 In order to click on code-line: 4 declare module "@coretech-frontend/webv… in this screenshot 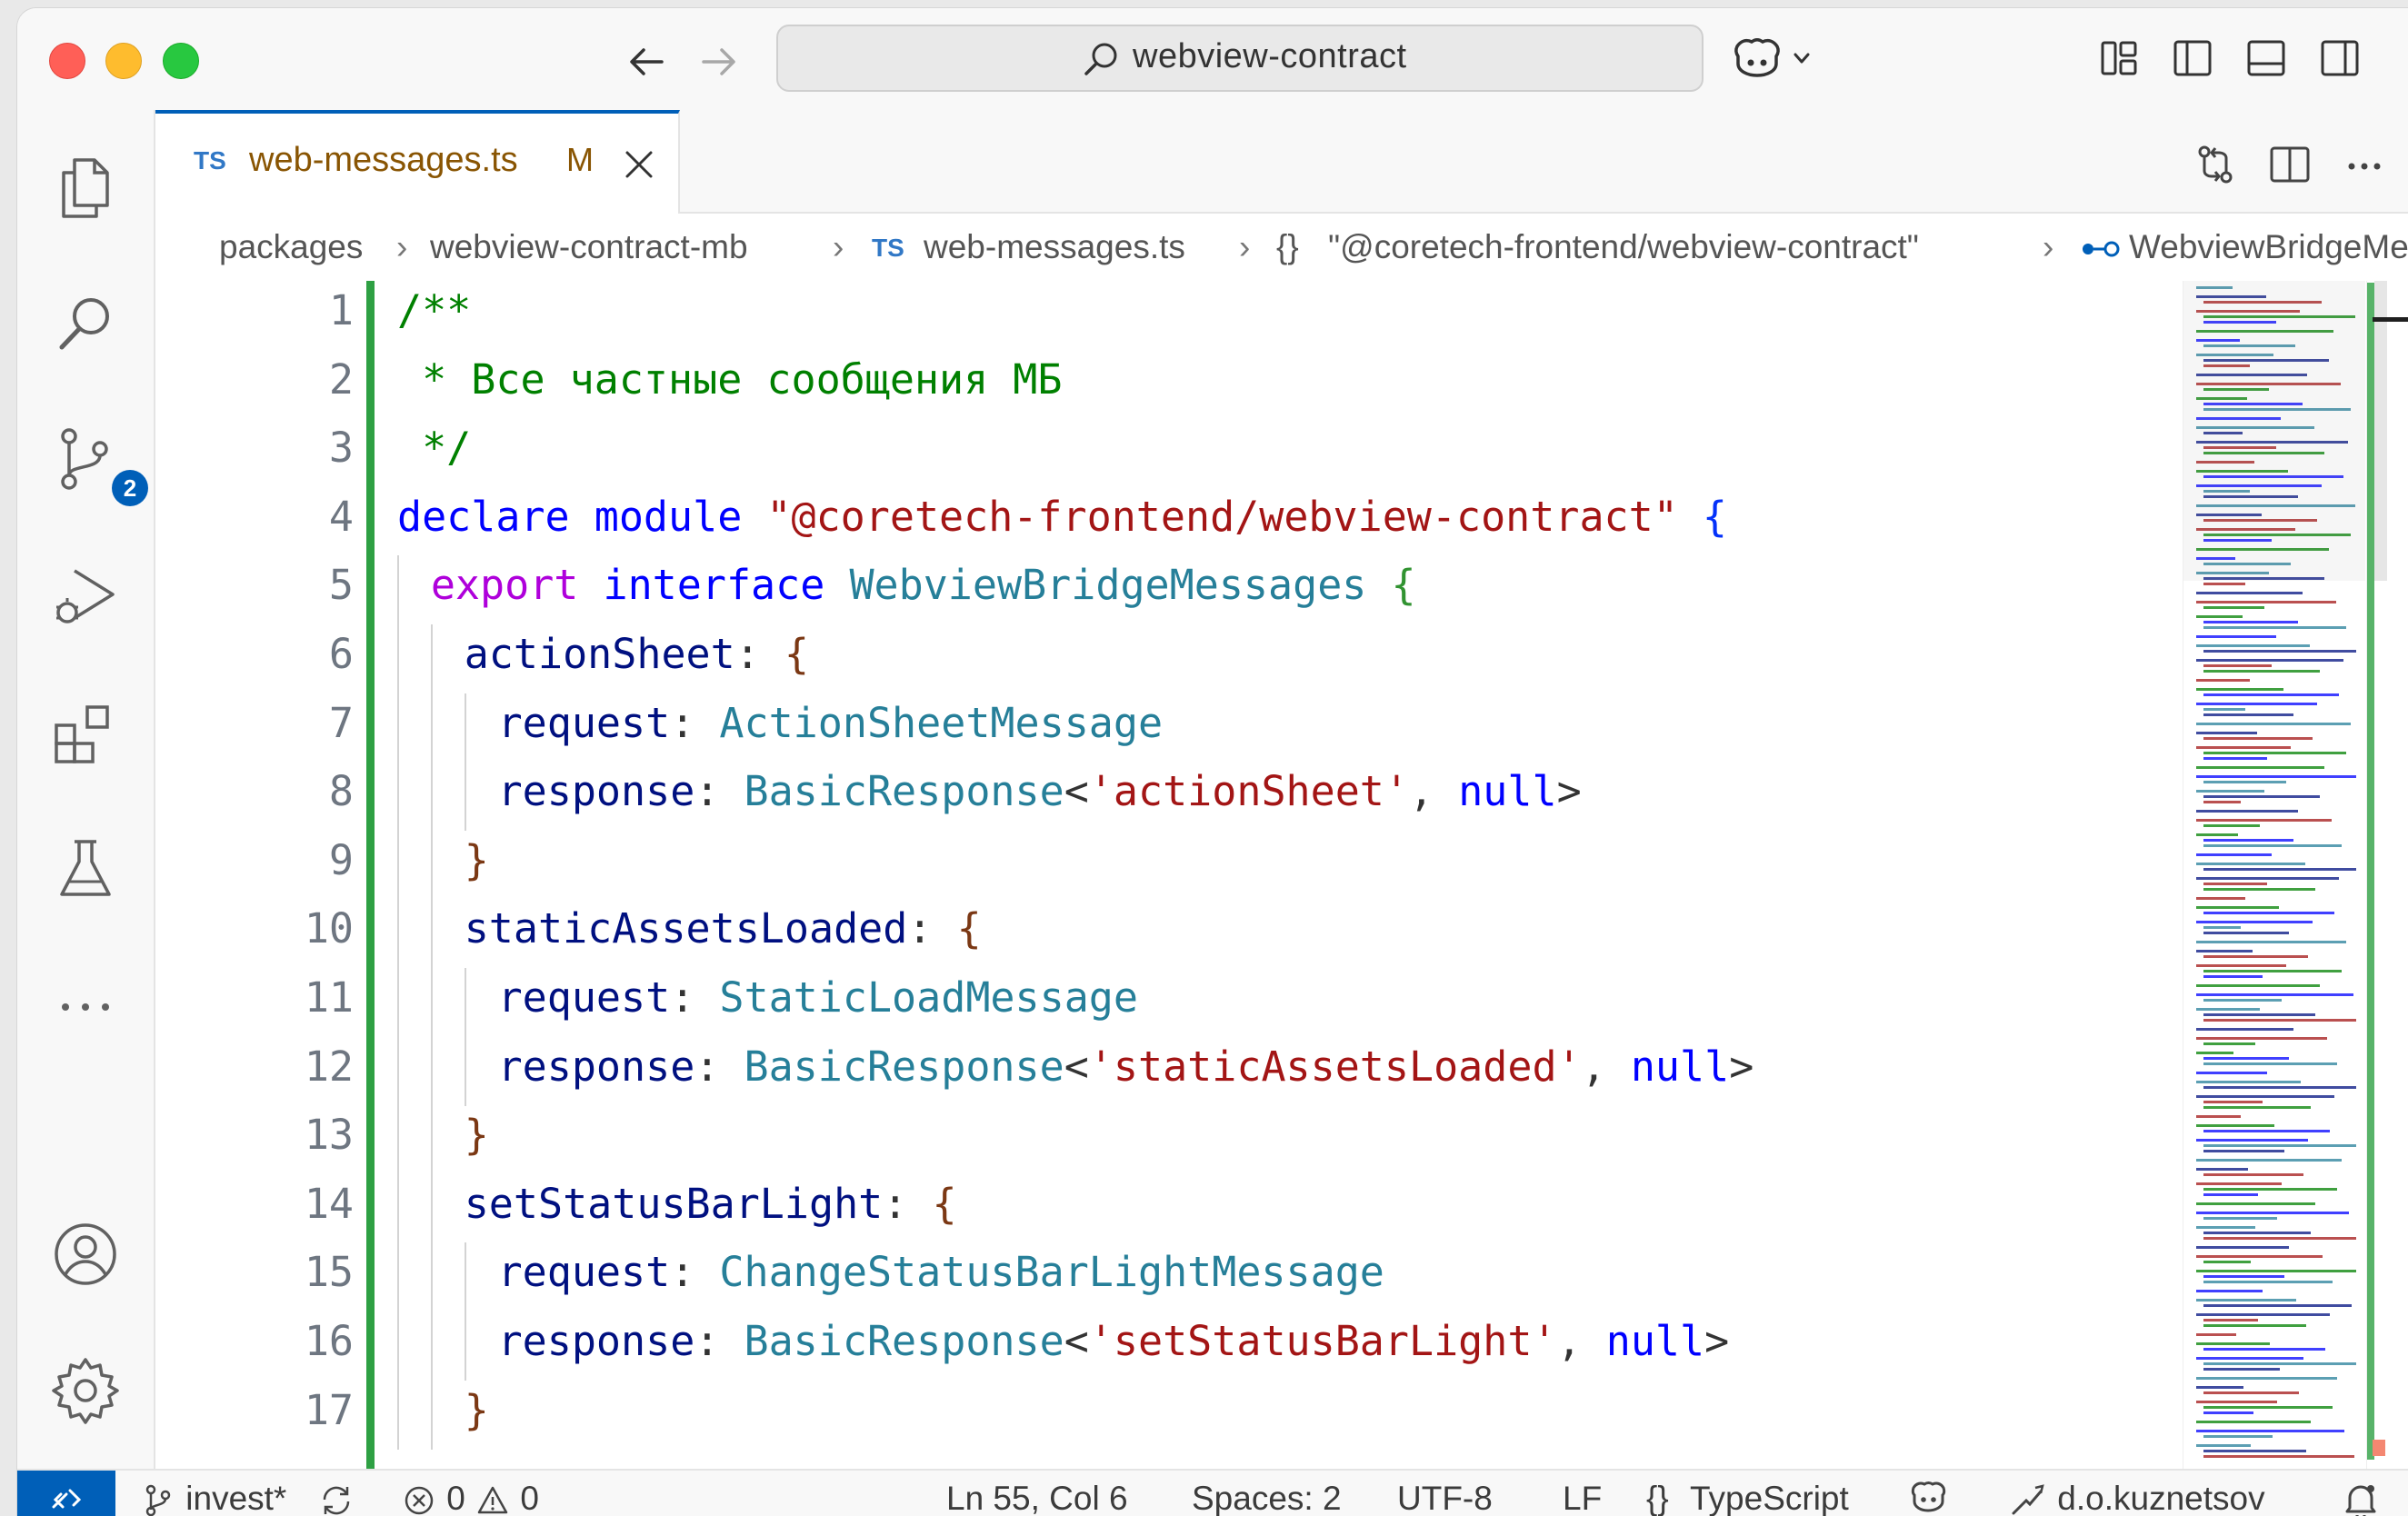, I will do `click(1146, 521)`.